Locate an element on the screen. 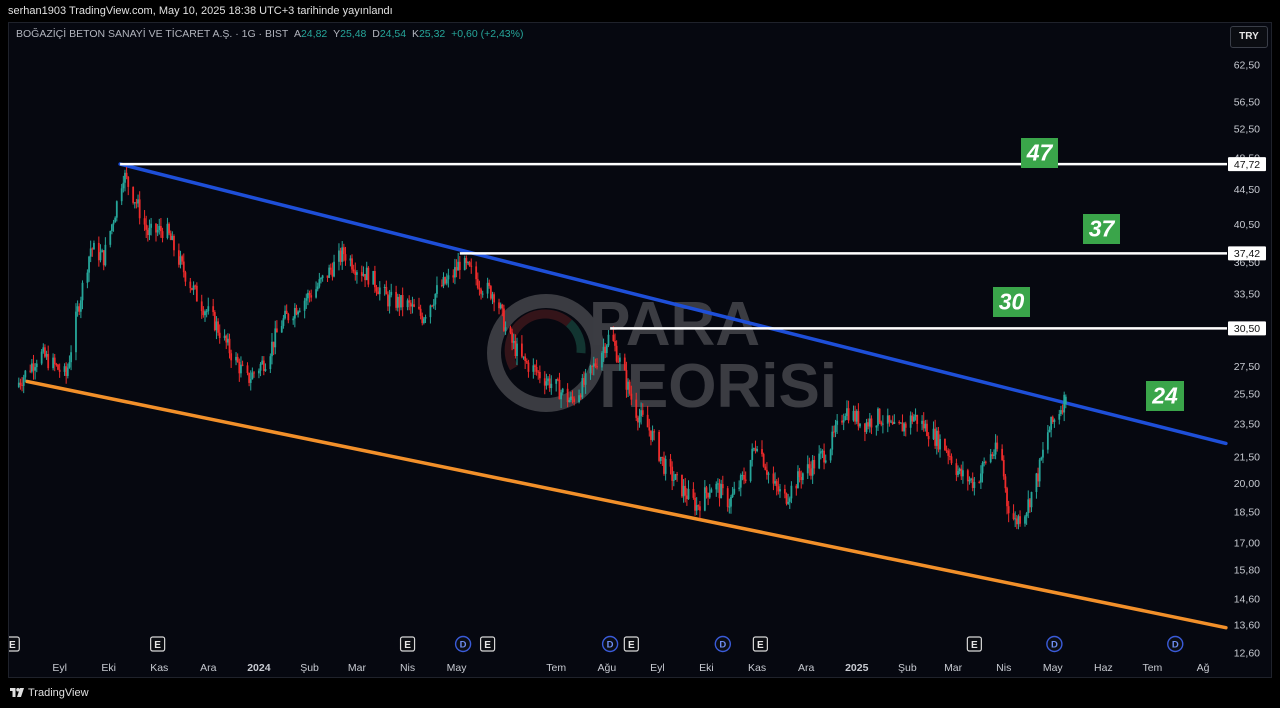 This screenshot has width=1280, height=708. tradingview-logo-icon is located at coordinates (17, 692).